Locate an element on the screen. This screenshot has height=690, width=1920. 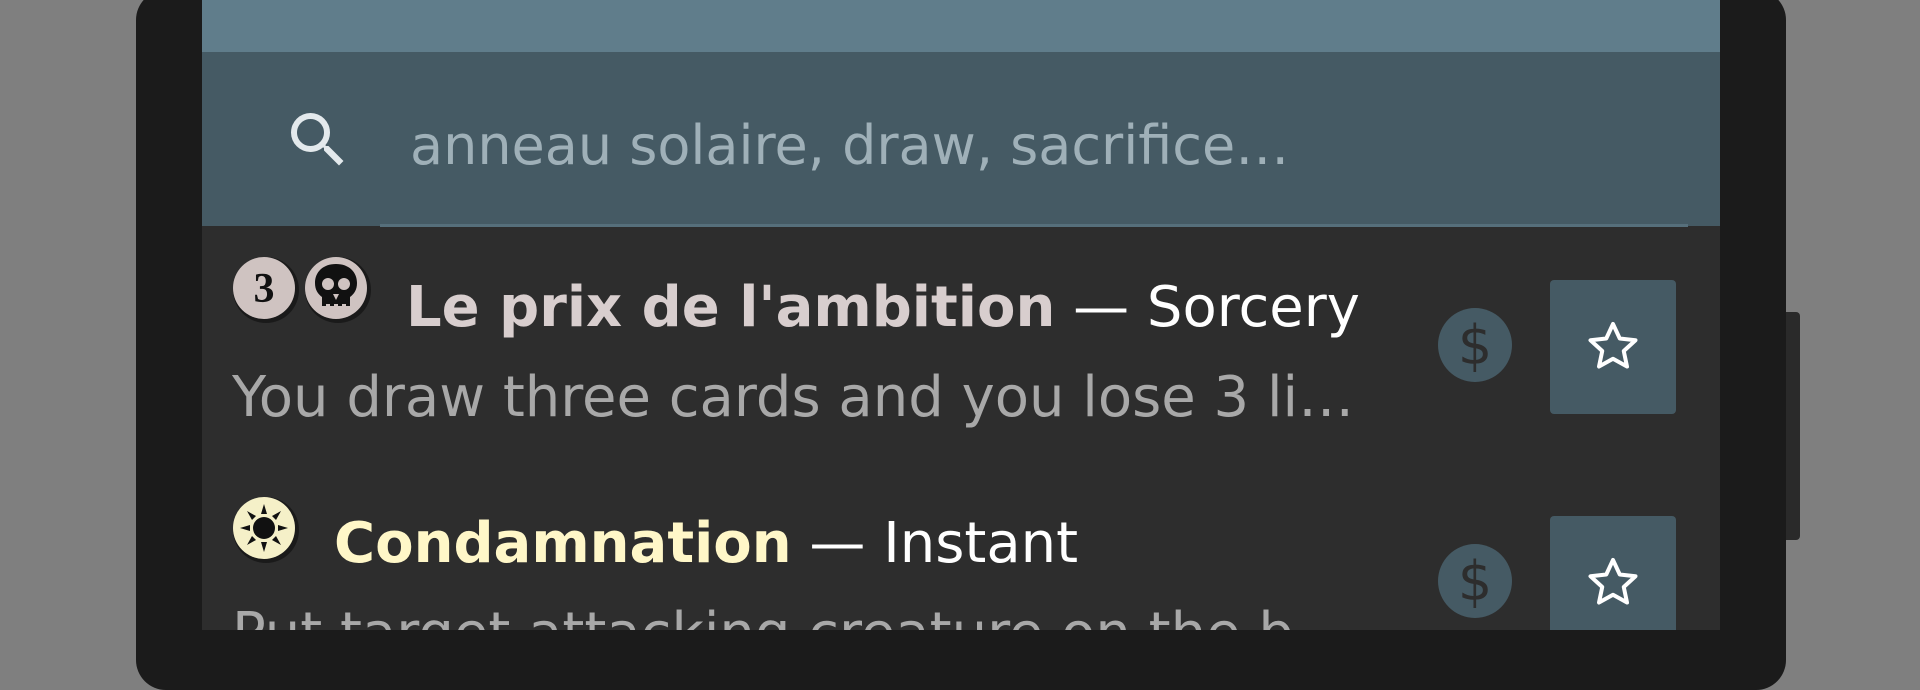
card-type-line: — Sorcery is located at coordinates (1207, 307).